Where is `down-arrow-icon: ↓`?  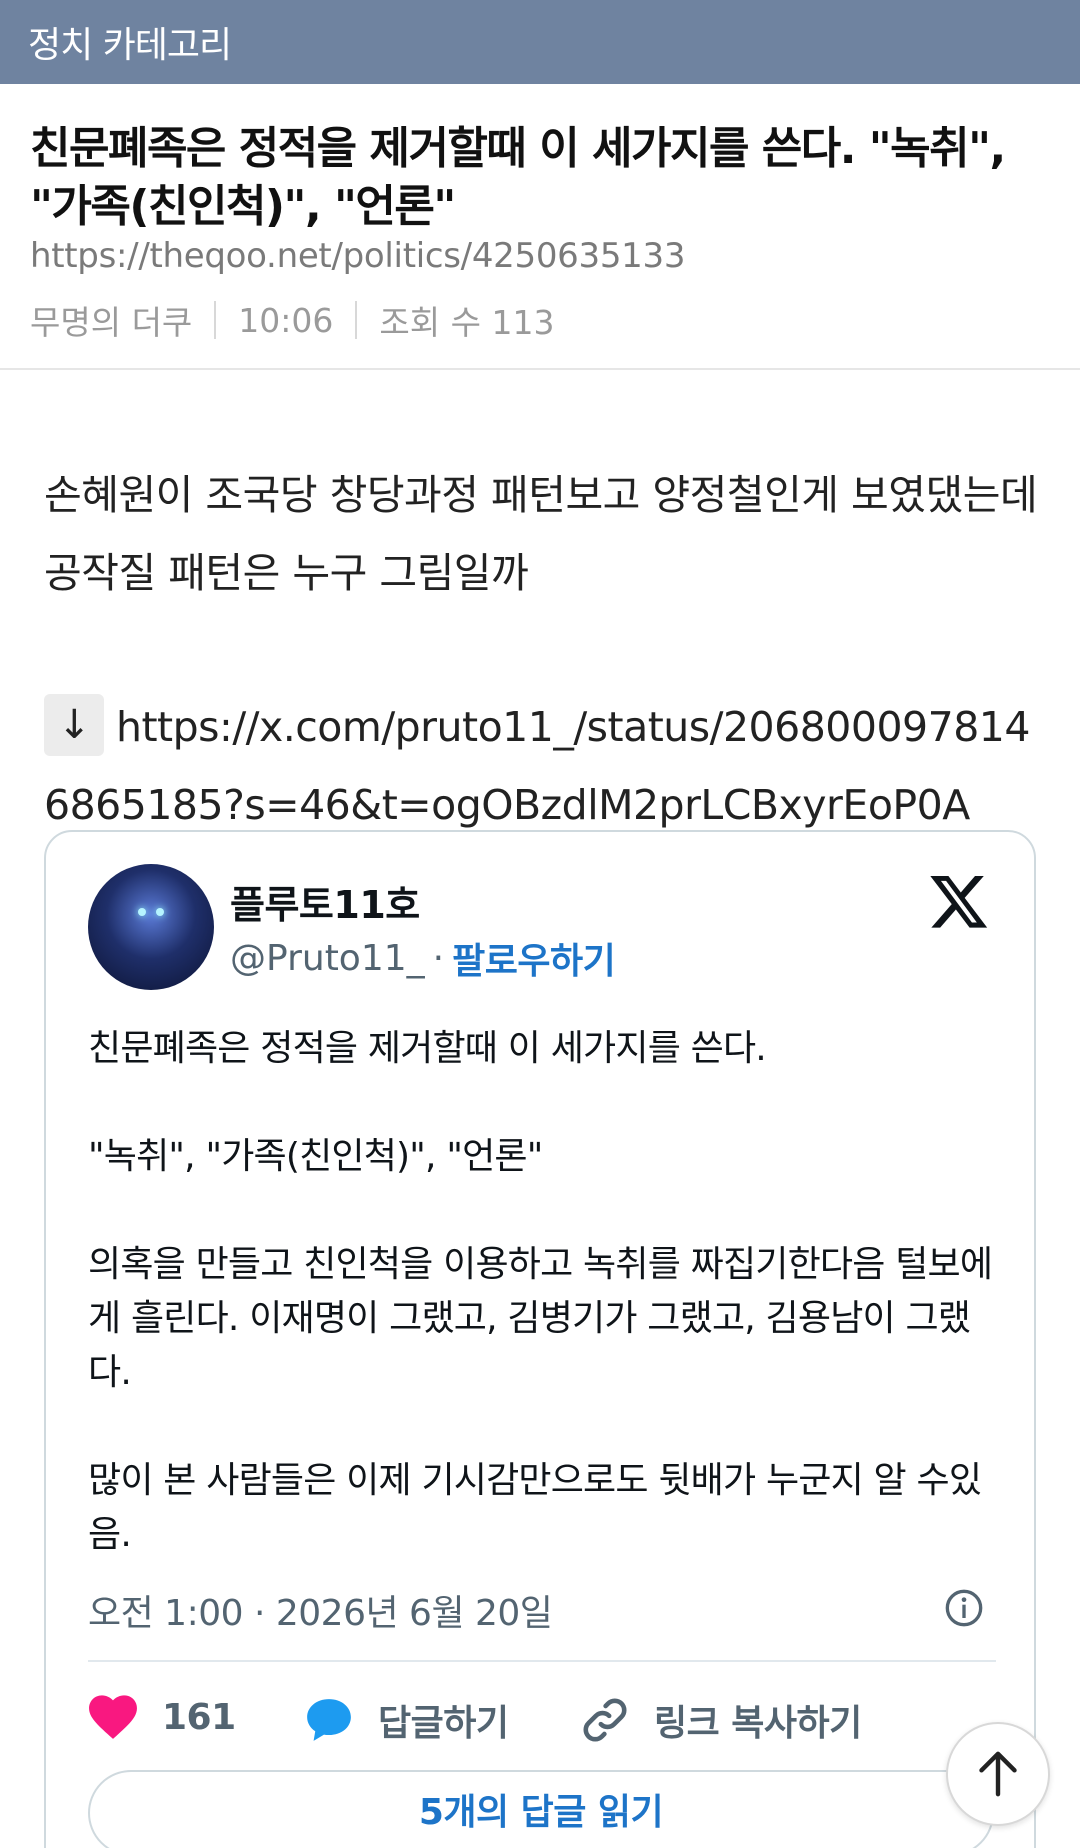
down-arrow-icon: ↓ is located at coordinates (74, 725).